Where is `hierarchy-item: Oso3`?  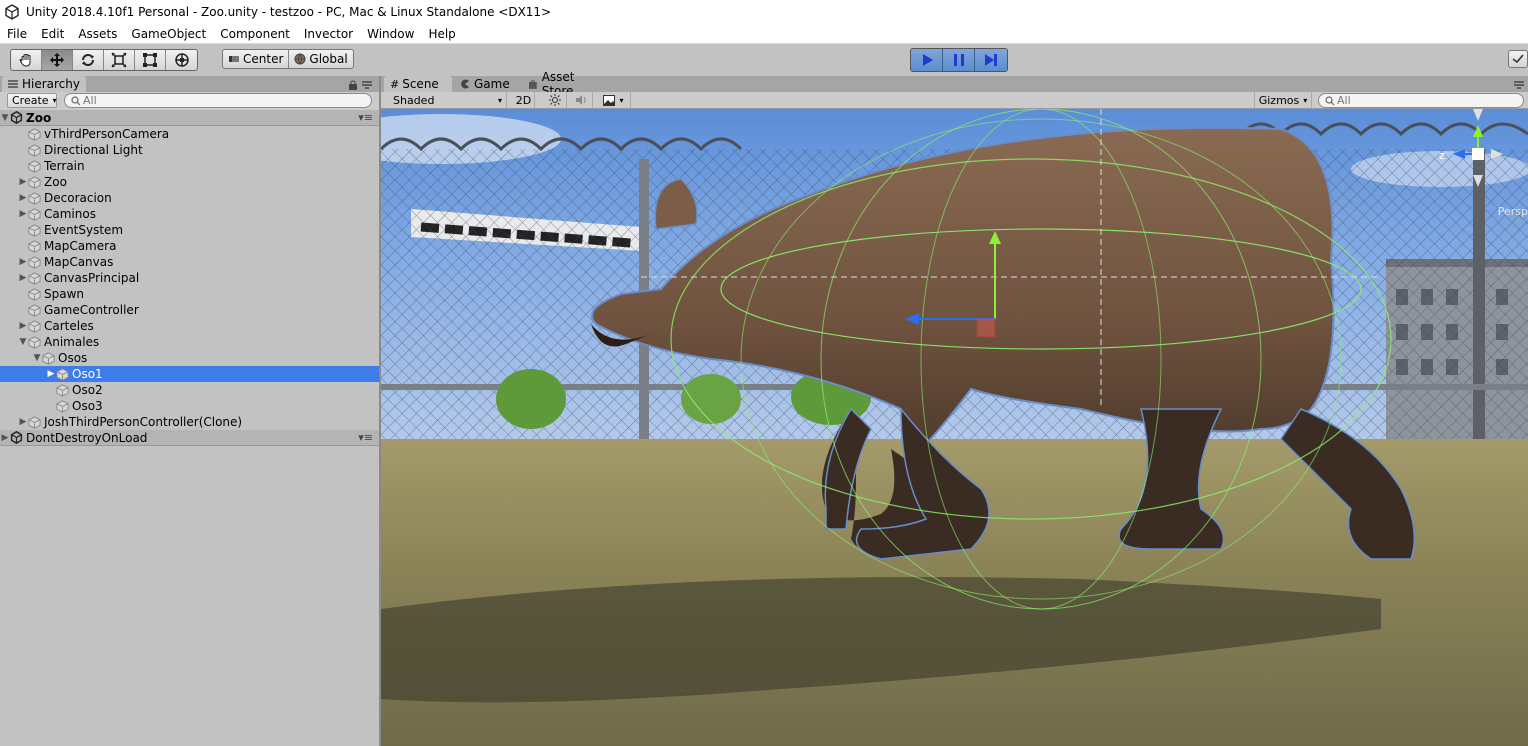
hierarchy-item: Oso3 is located at coordinates (189, 406).